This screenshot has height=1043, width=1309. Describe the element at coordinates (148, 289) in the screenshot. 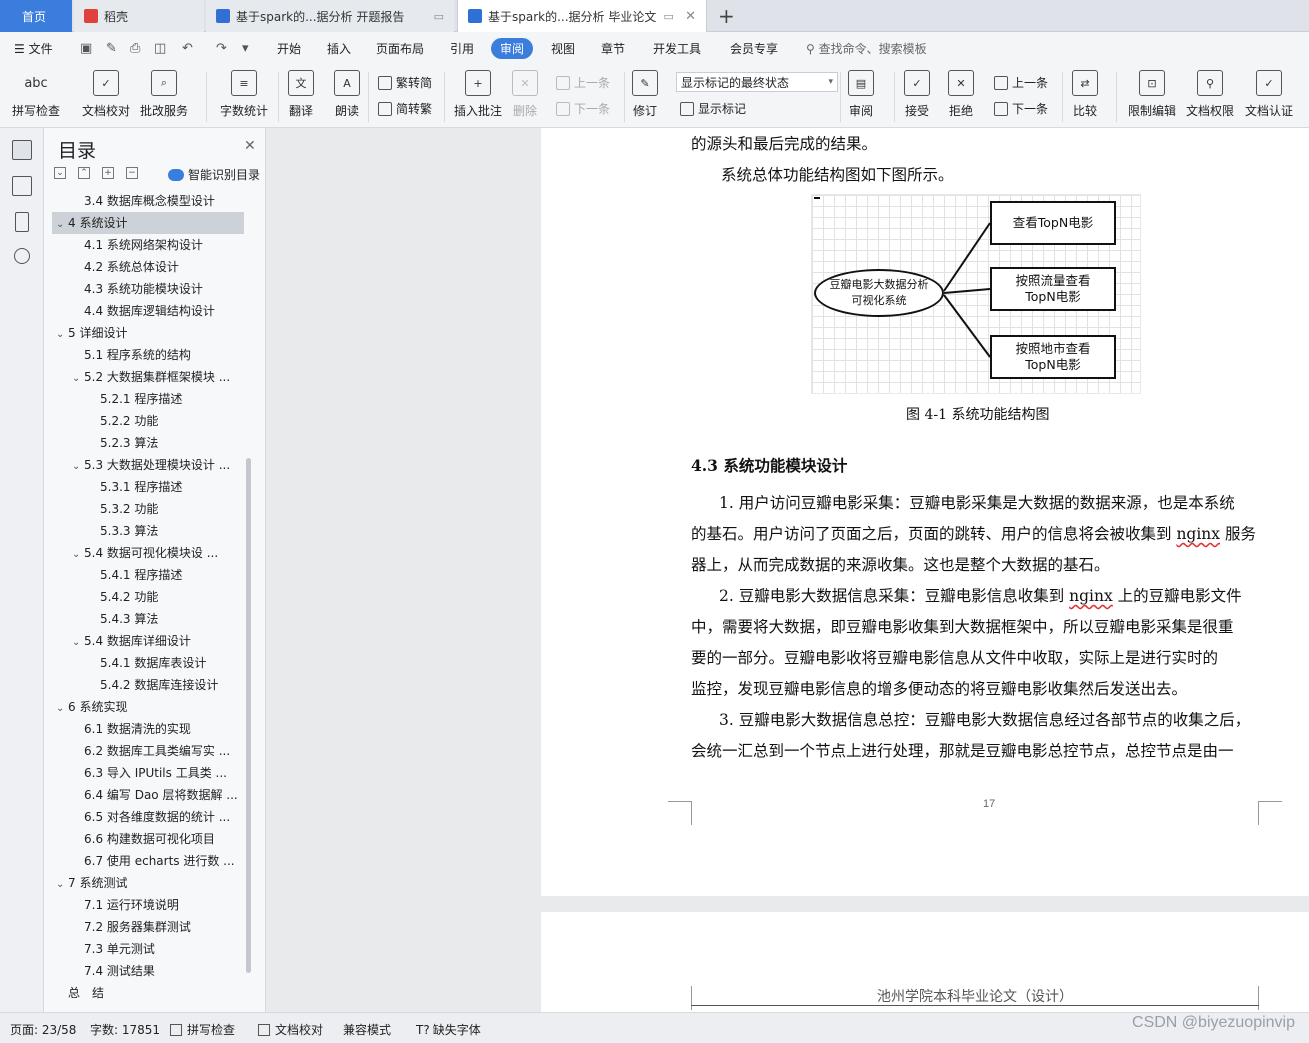

I see `toc-item: 4.3 系统功能模块设计` at that location.